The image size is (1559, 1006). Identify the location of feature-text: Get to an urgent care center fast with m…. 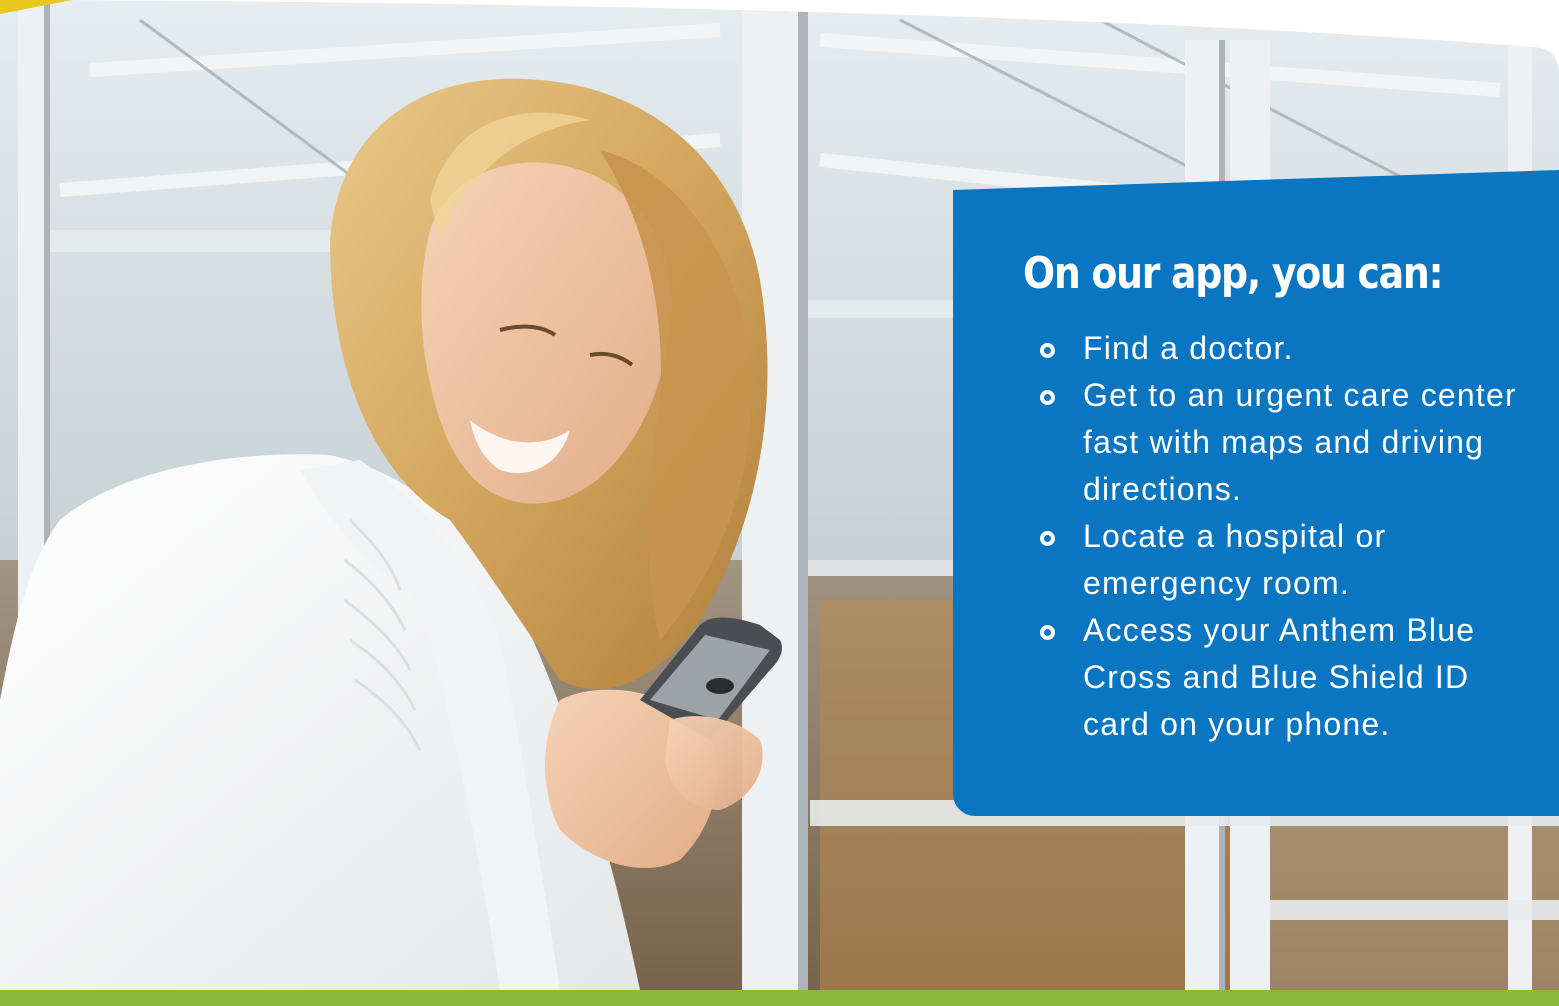
(1300, 442).